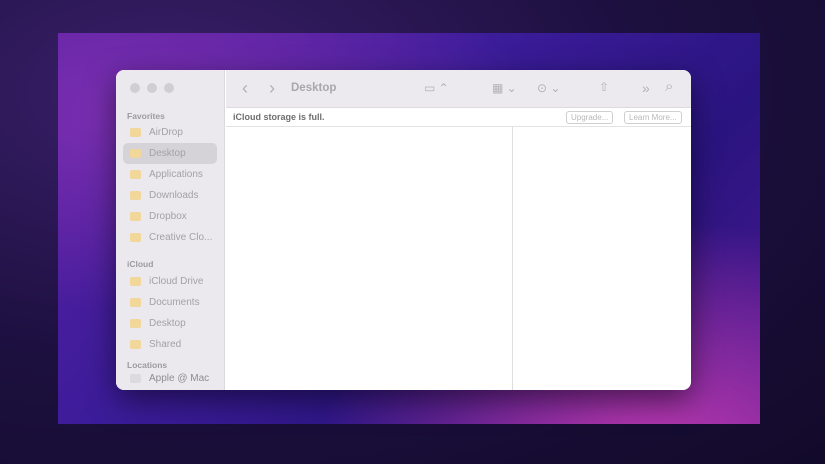 The width and height of the screenshot is (825, 464). I want to click on view-toggle-button: ▭ ⌃, so click(436, 88).